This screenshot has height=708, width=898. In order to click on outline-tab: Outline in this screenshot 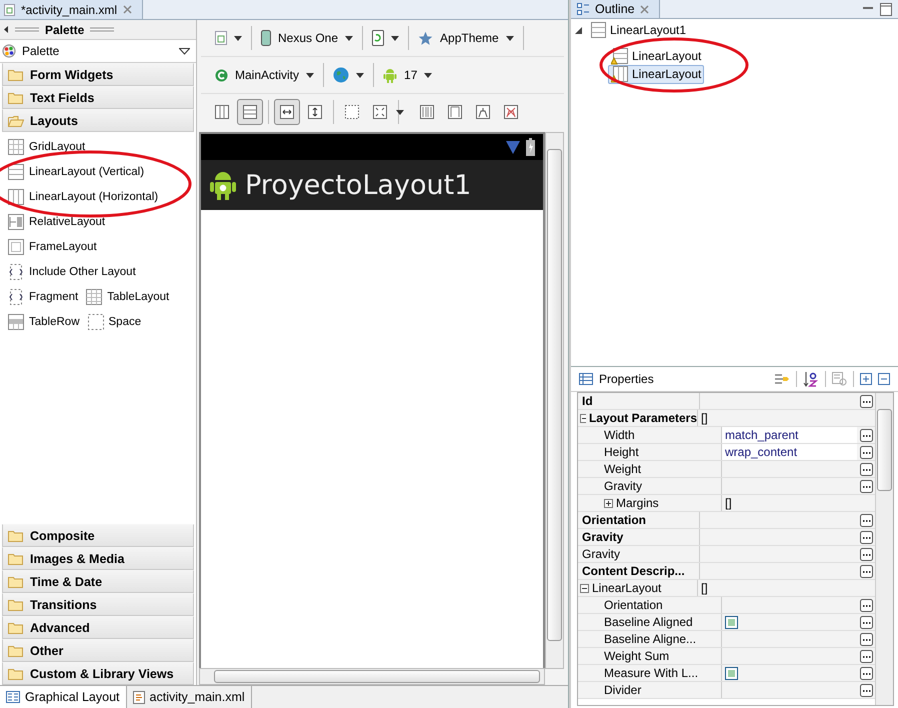, I will do `click(615, 9)`.